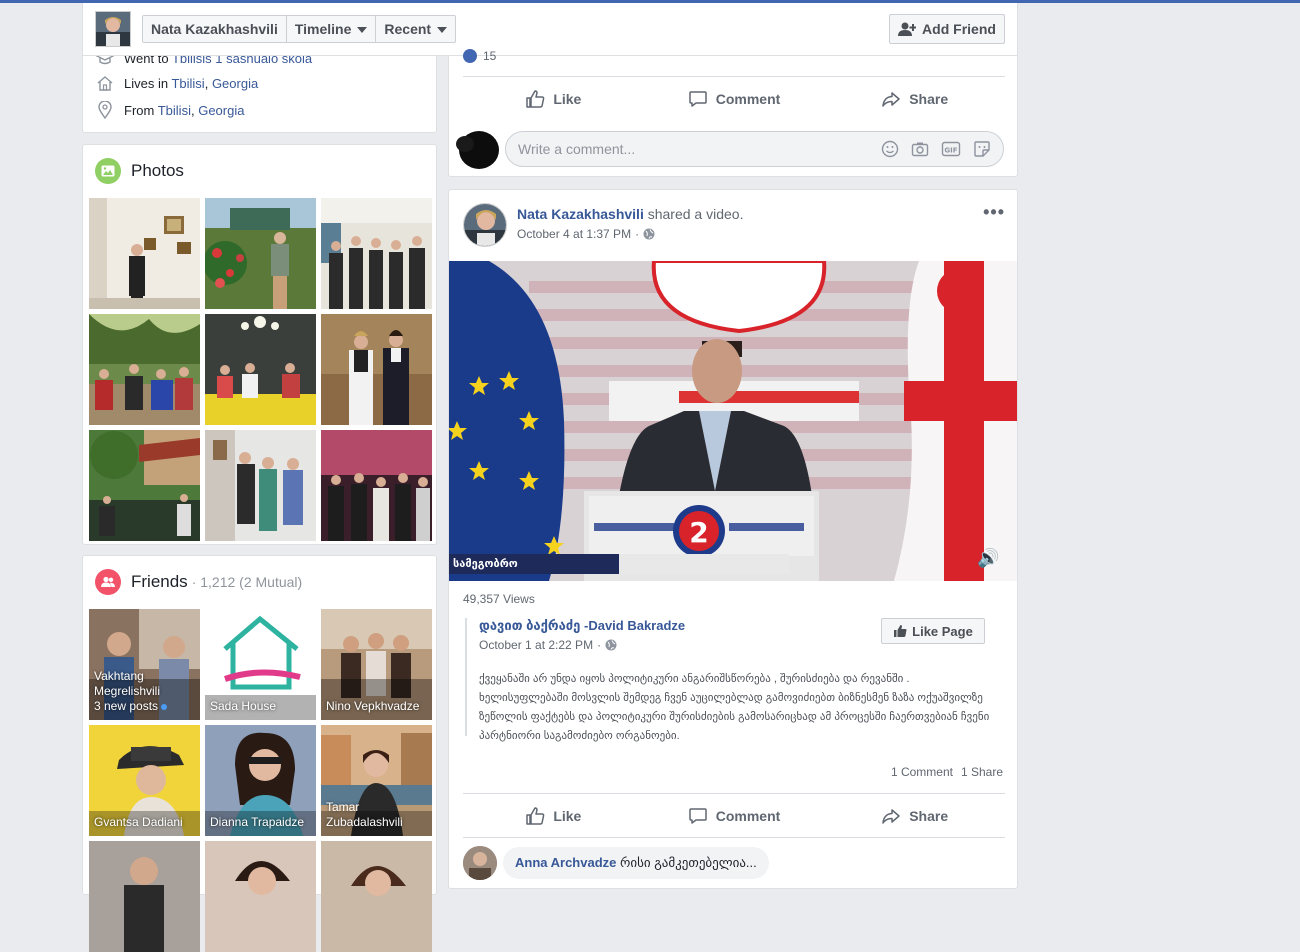  What do you see at coordinates (105, 110) in the screenshot?
I see `location-pin-icon` at bounding box center [105, 110].